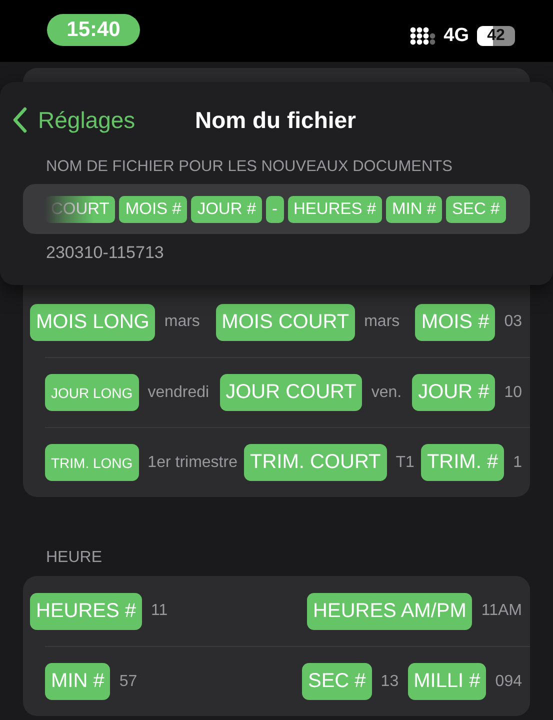  What do you see at coordinates (315, 462) in the screenshot?
I see `format-token: TRIM. COURT` at bounding box center [315, 462].